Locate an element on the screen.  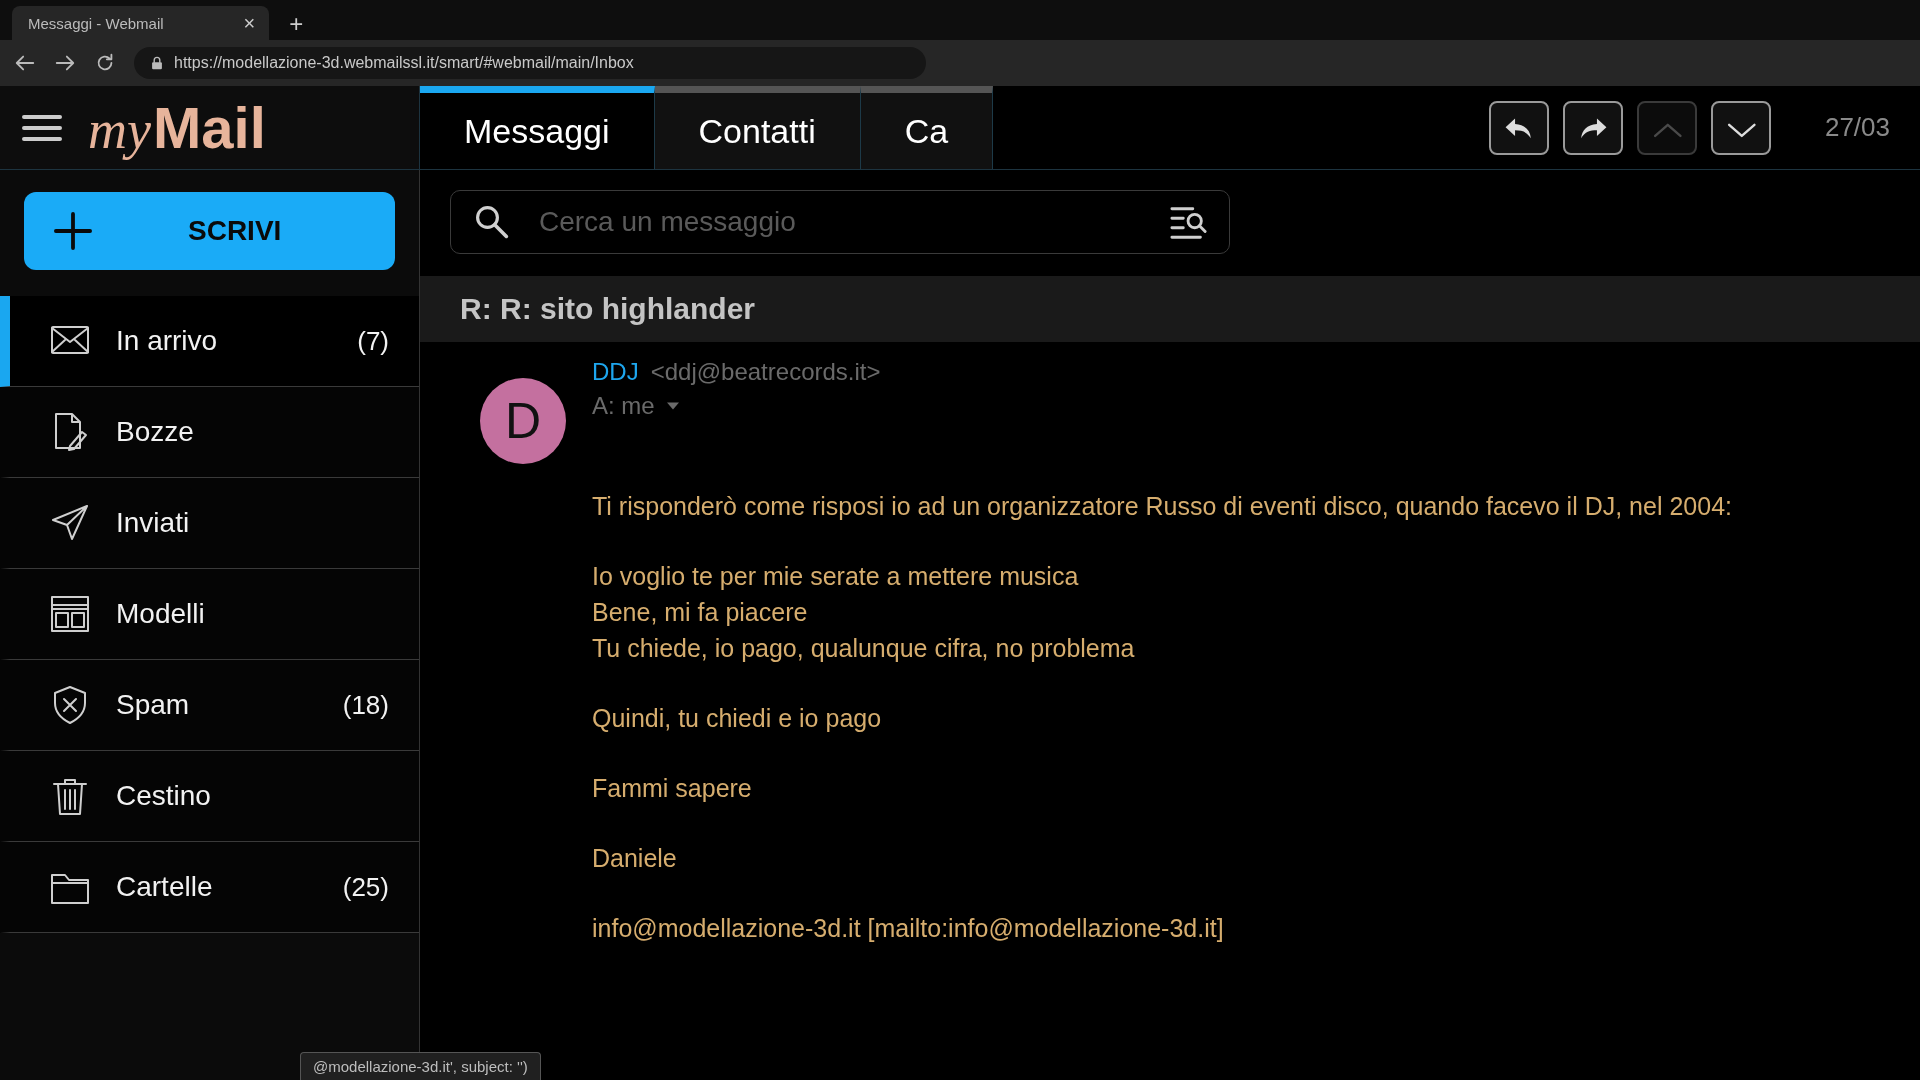
folder-item: Modelli is located at coordinates (209, 614).